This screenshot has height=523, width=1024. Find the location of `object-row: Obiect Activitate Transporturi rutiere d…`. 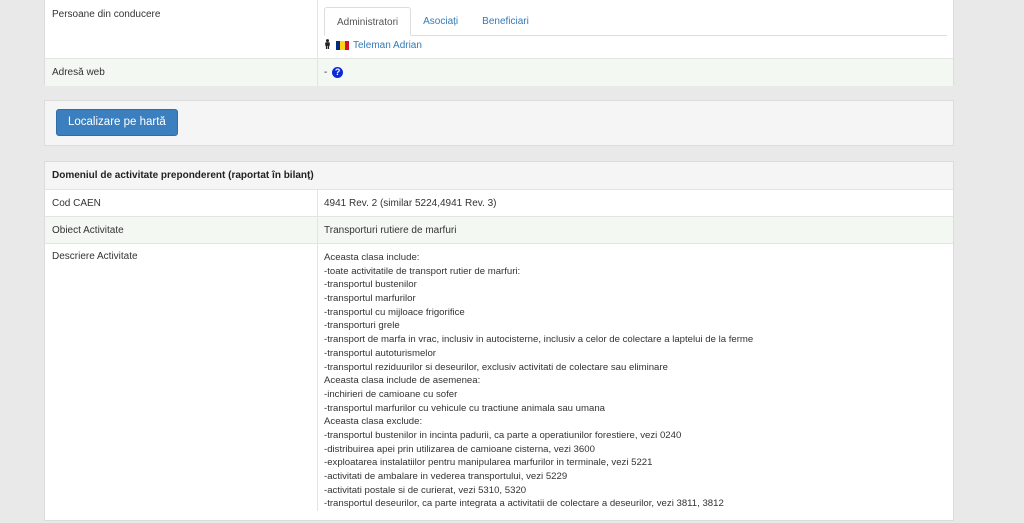

object-row: Obiect Activitate Transporturi rutiere d… is located at coordinates (499, 230).